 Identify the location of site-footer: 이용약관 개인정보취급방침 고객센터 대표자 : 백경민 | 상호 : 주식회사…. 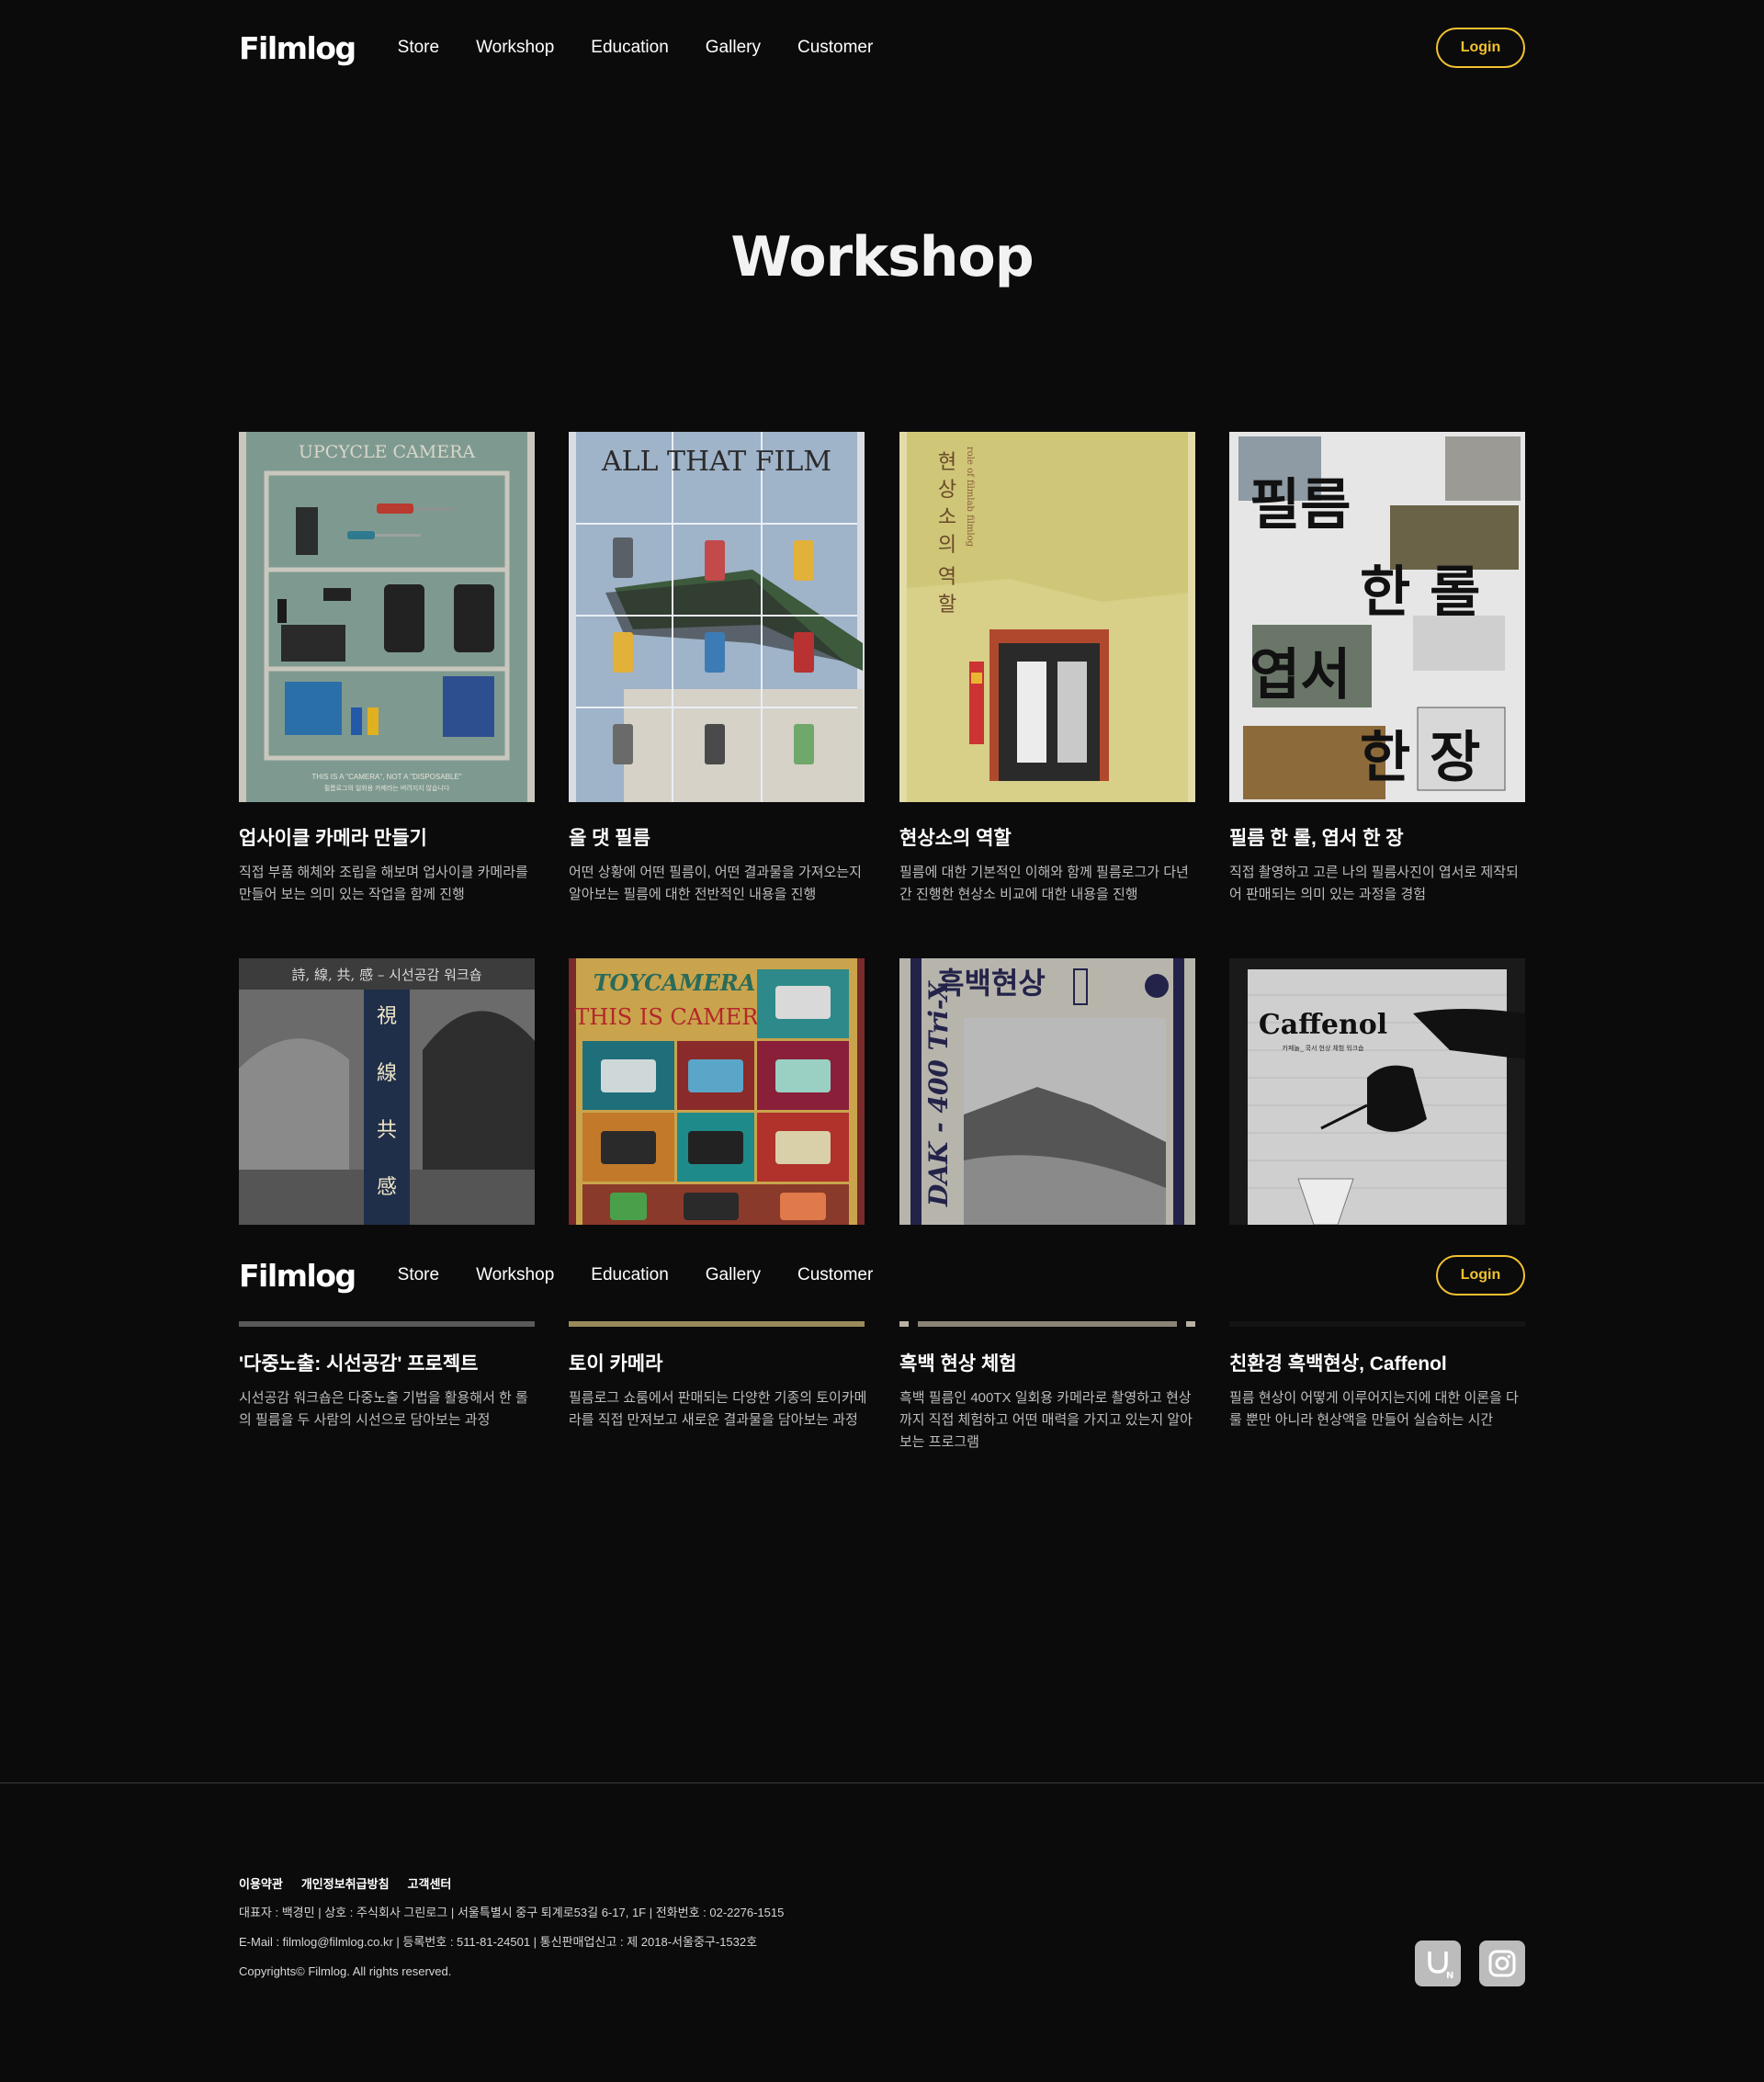
(882, 1934).